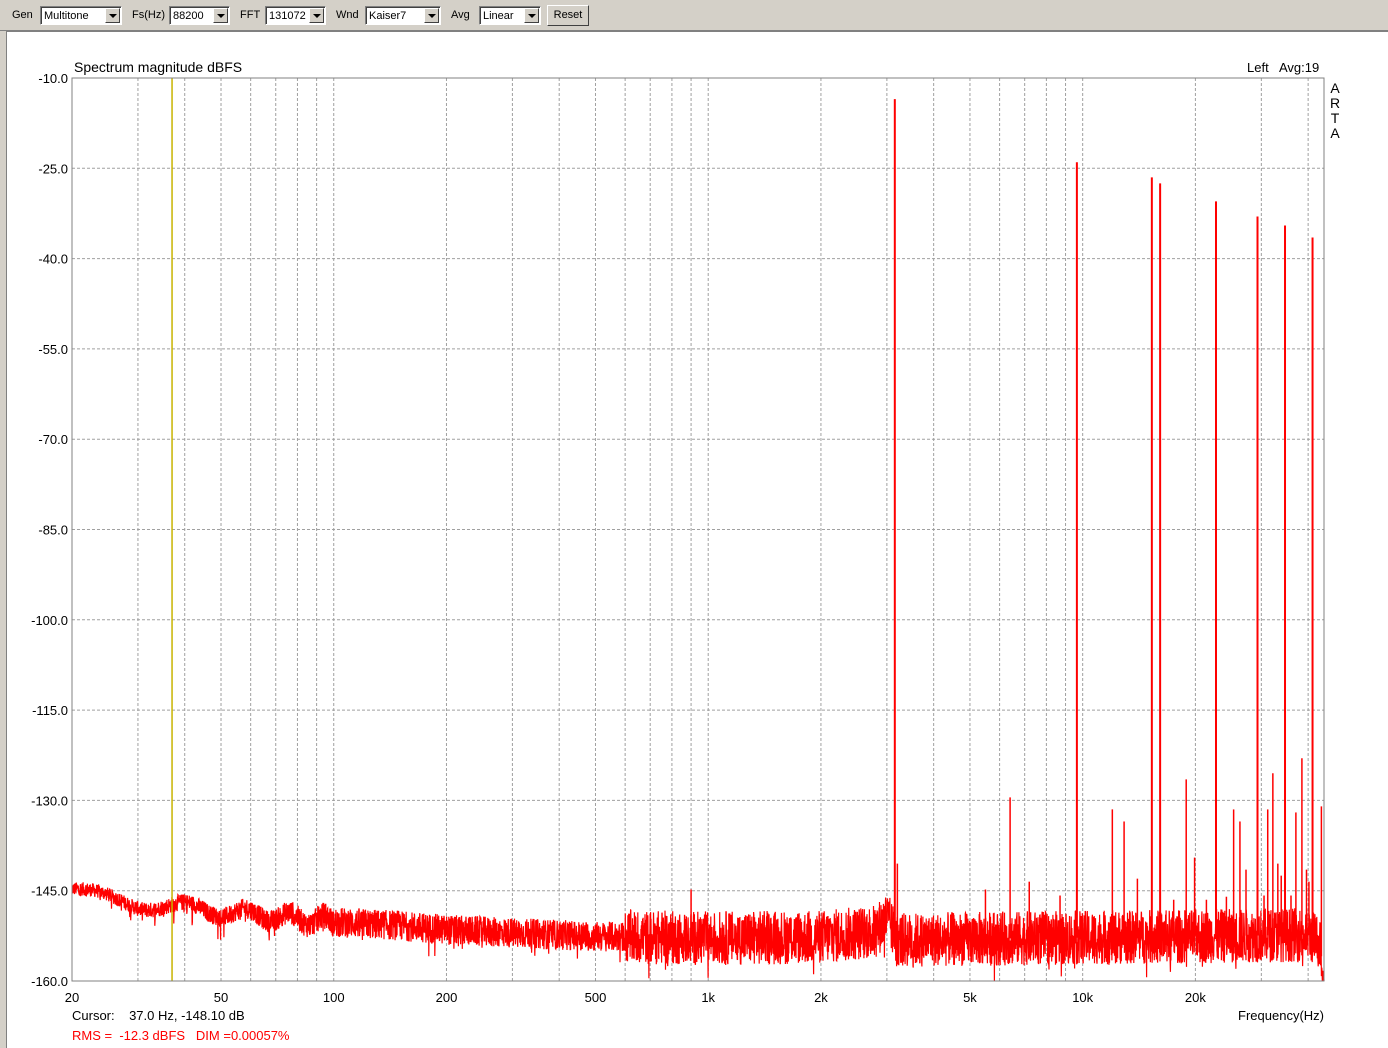 This screenshot has width=1388, height=1048. Describe the element at coordinates (72, 997) in the screenshot. I see `x-tick-label: 20` at that location.